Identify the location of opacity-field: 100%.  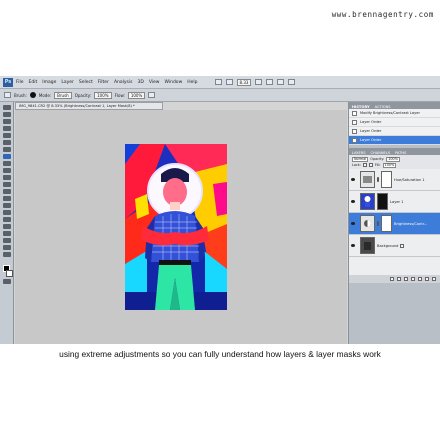
(103, 95).